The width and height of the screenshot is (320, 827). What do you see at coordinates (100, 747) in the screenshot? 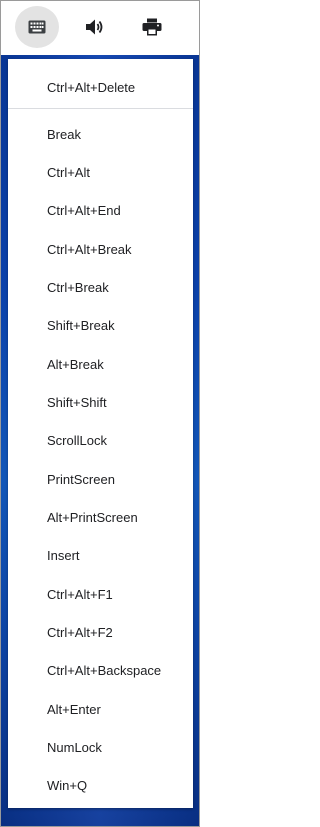
I see `menu-item: NumLock` at bounding box center [100, 747].